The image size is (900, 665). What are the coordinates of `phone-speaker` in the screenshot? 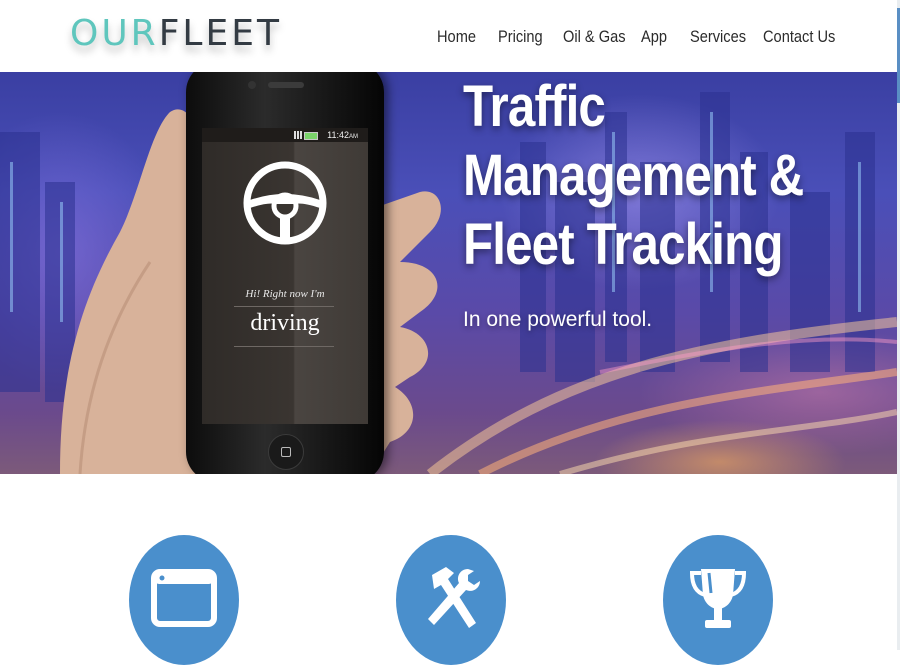 It's located at (286, 85).